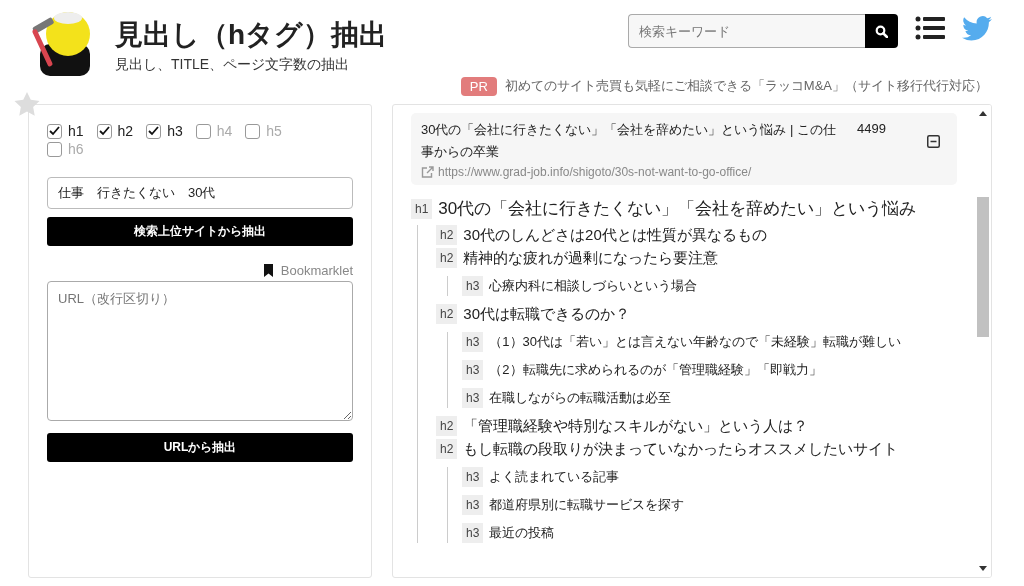  What do you see at coordinates (65, 131) in the screenshot?
I see `level-checkbox: h1` at bounding box center [65, 131].